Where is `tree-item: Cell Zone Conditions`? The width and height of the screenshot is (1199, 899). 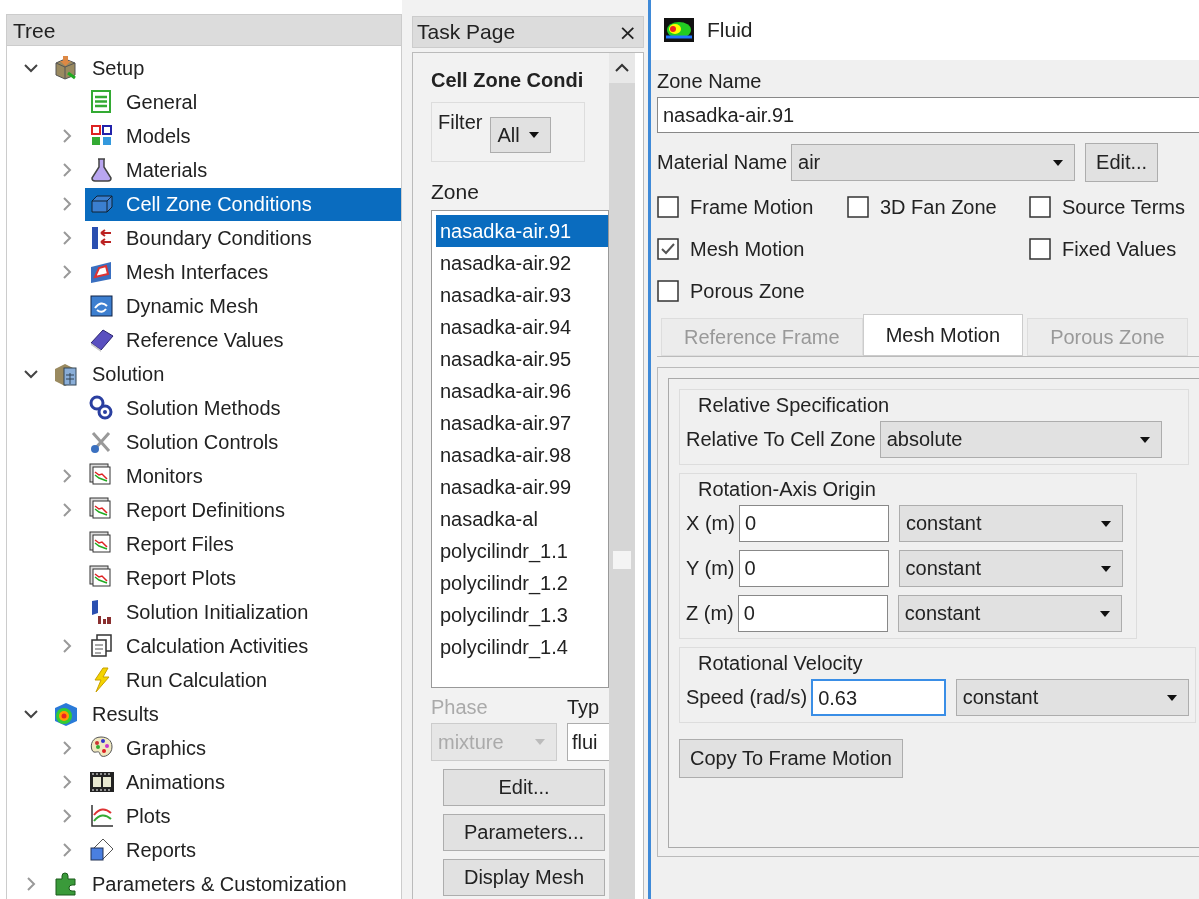 tree-item: Cell Zone Conditions is located at coordinates (243, 204).